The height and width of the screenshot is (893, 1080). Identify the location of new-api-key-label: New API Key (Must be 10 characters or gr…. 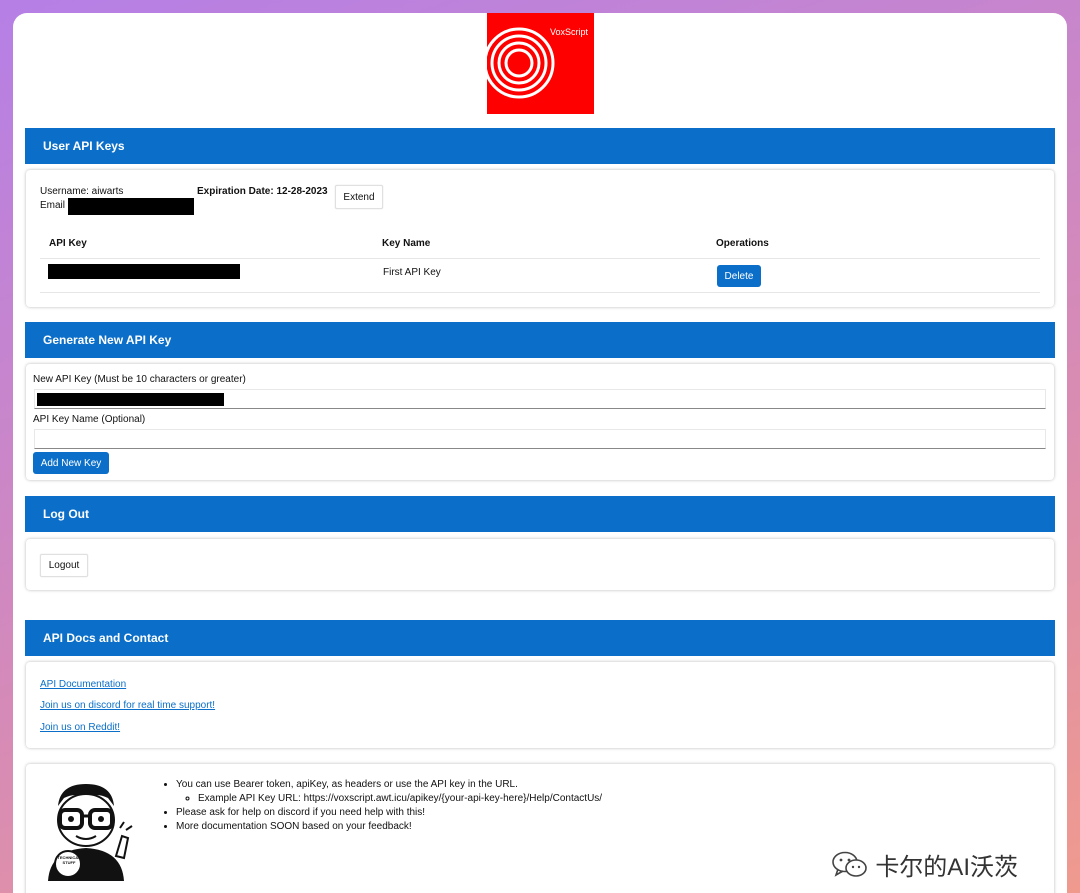
(139, 379).